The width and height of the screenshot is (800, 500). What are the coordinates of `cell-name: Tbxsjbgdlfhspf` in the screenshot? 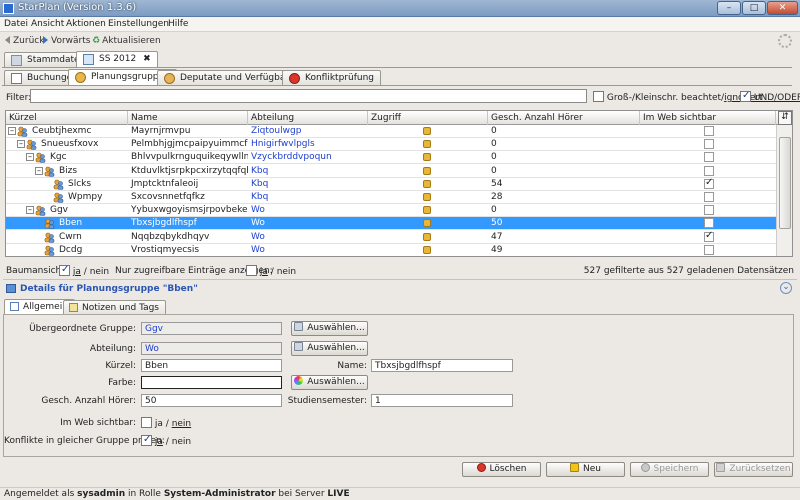 It's located at (164, 223).